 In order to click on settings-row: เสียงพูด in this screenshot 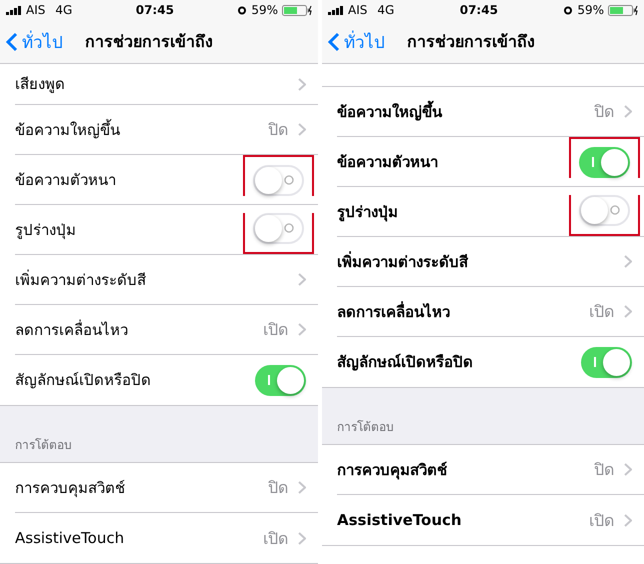, I will do `click(166, 84)`.